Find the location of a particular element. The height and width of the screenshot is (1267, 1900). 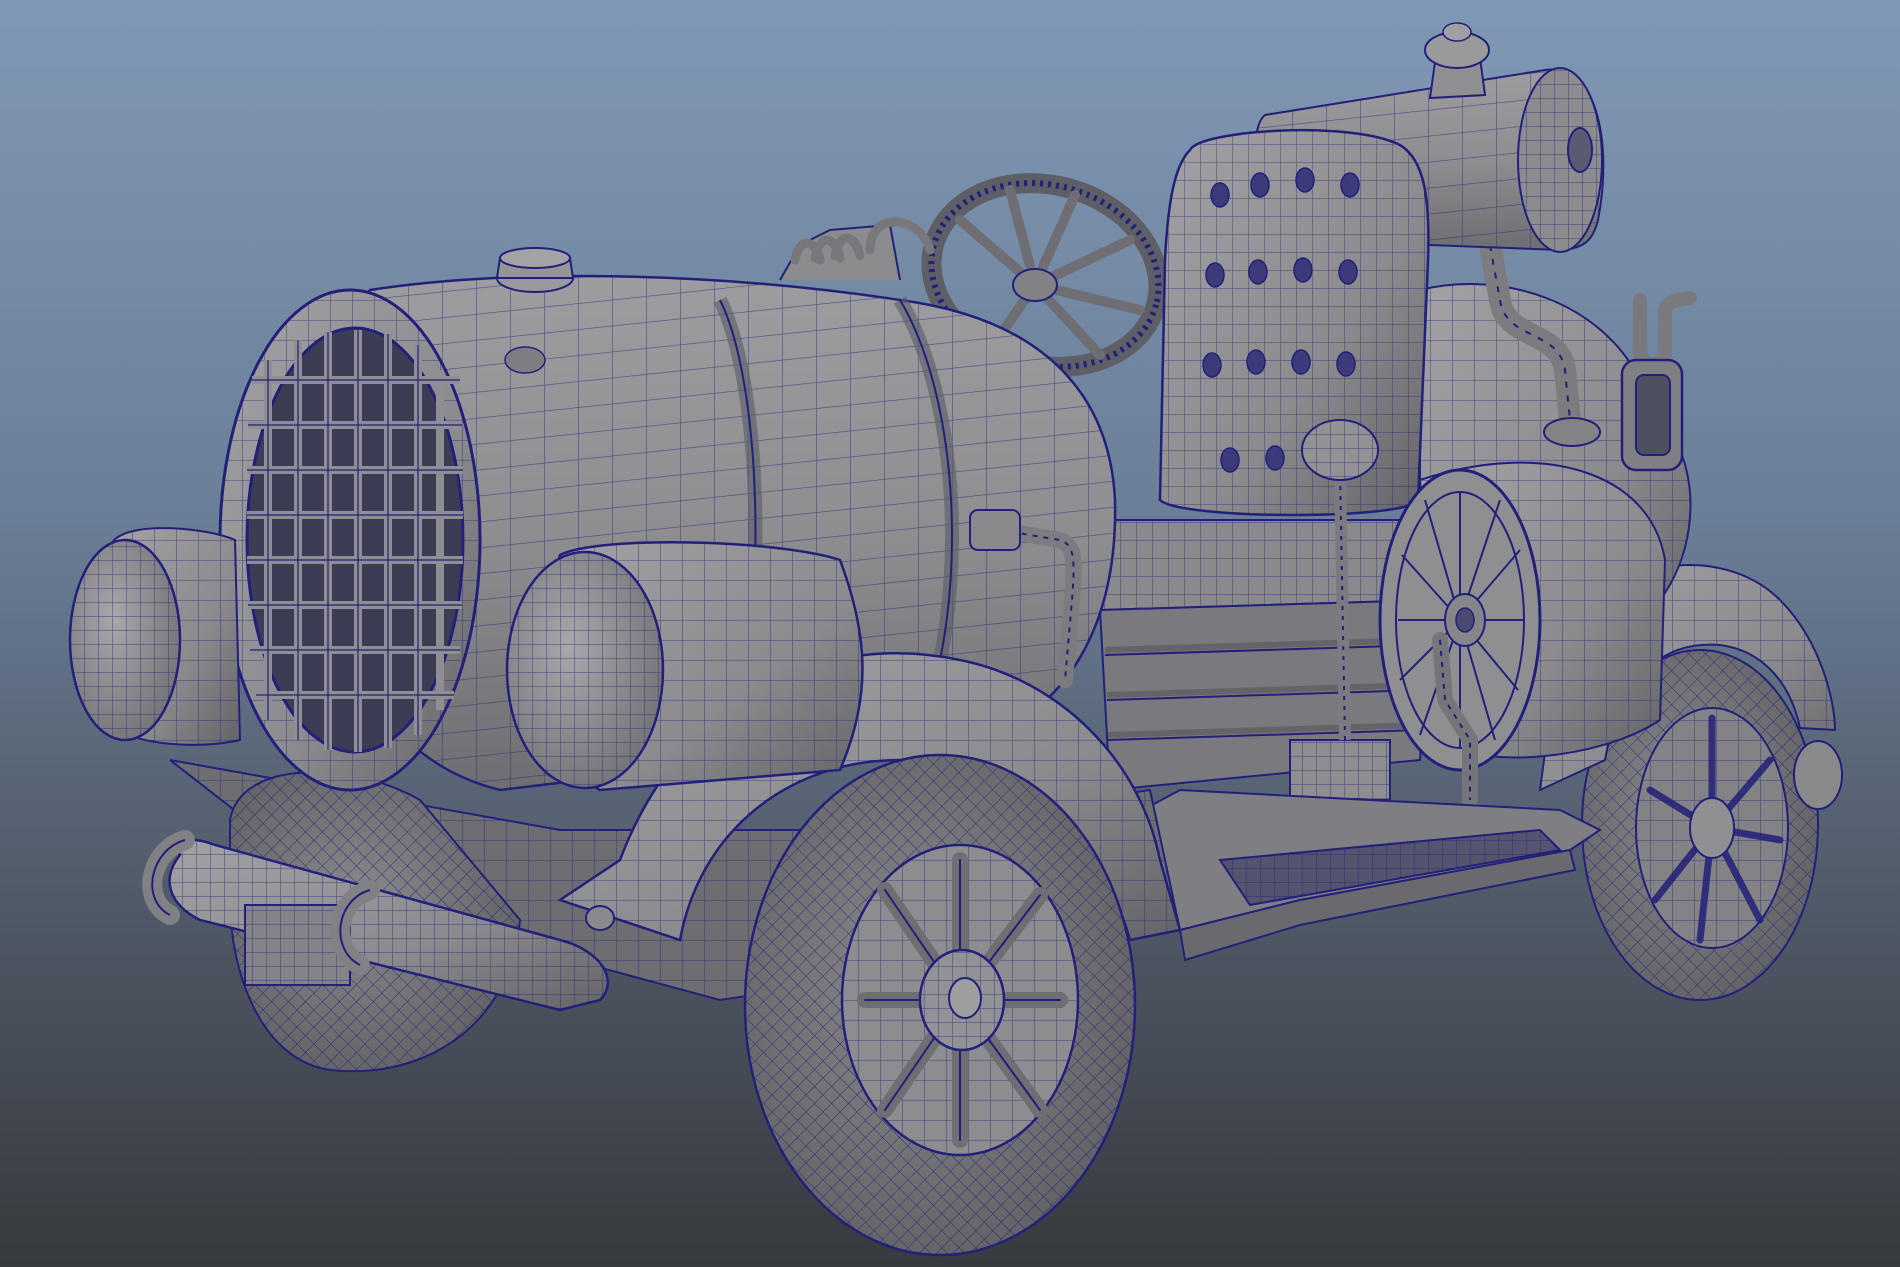

seat-back is located at coordinates (1294, 322).